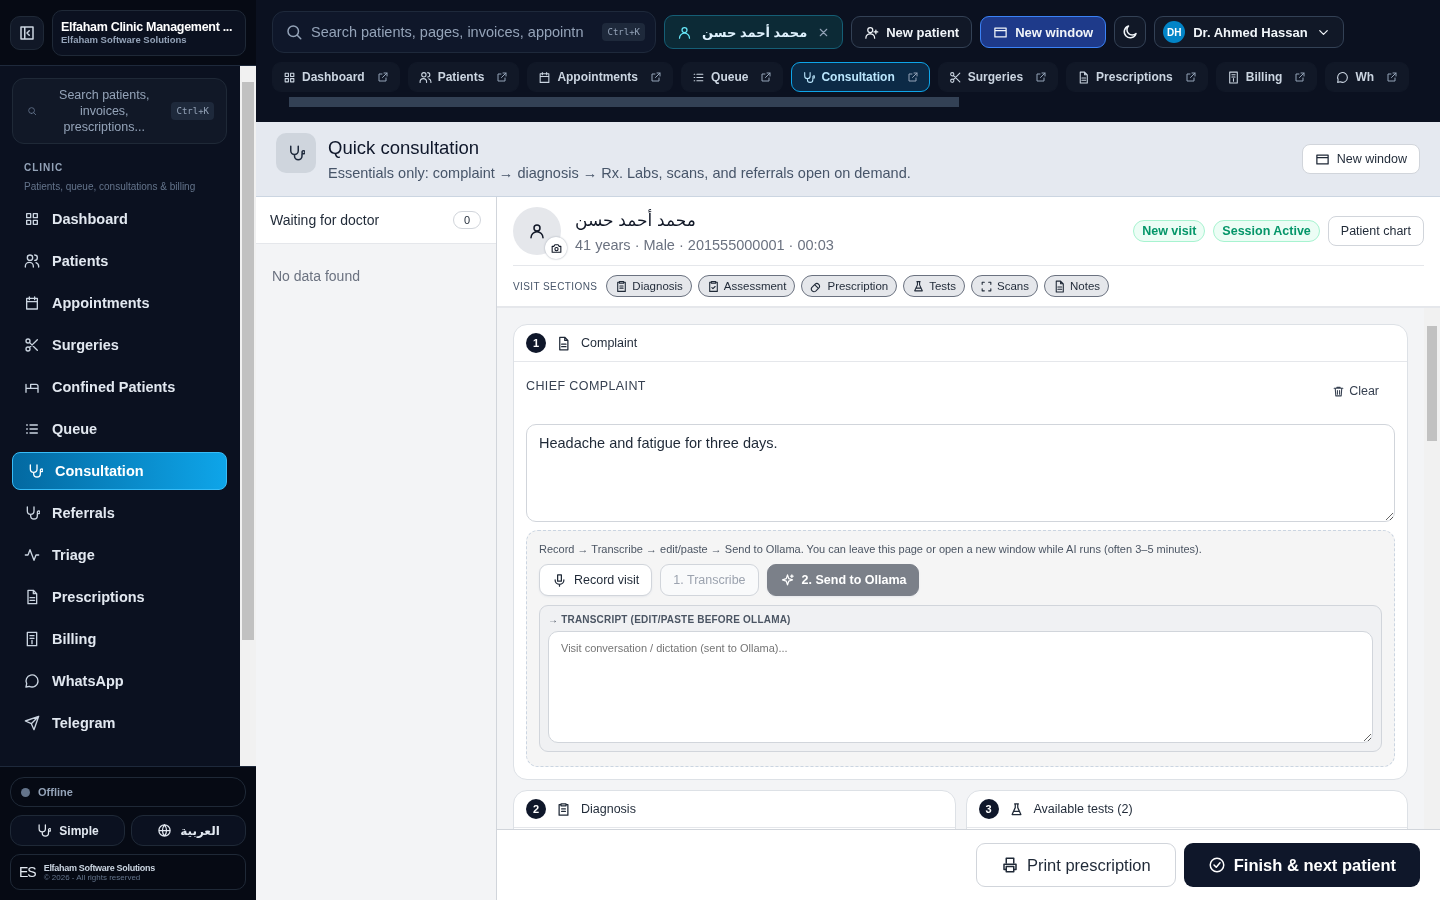  Describe the element at coordinates (843, 580) in the screenshot. I see `send-button: 2. Send to Ollama` at that location.